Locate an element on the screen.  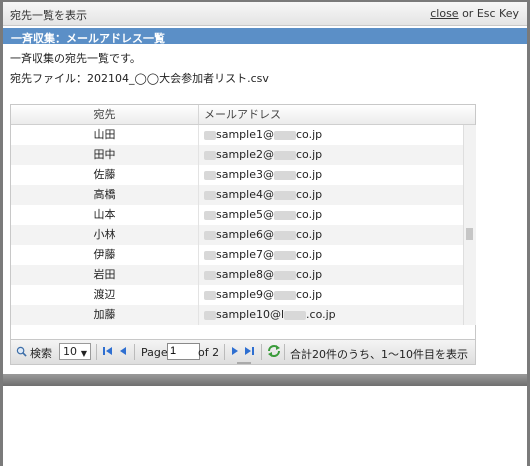
email-local: sample7@ is located at coordinates (245, 254).